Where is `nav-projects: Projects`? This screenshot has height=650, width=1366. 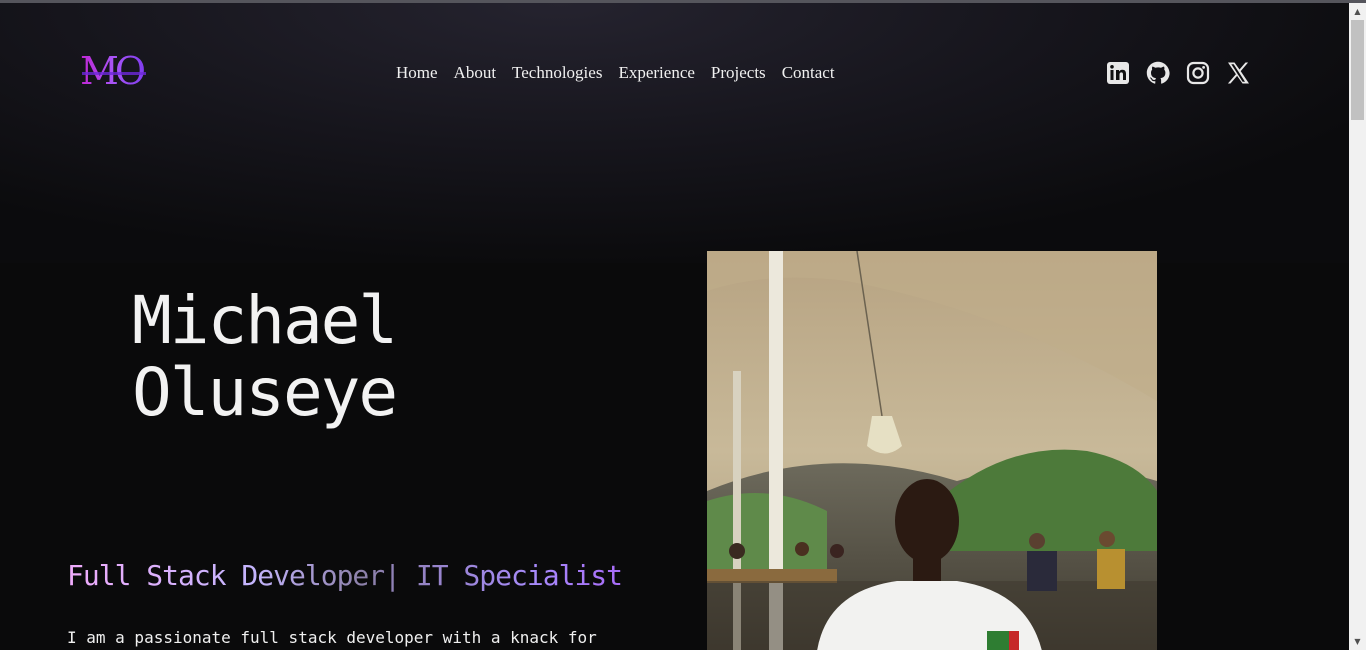 nav-projects: Projects is located at coordinates (738, 73).